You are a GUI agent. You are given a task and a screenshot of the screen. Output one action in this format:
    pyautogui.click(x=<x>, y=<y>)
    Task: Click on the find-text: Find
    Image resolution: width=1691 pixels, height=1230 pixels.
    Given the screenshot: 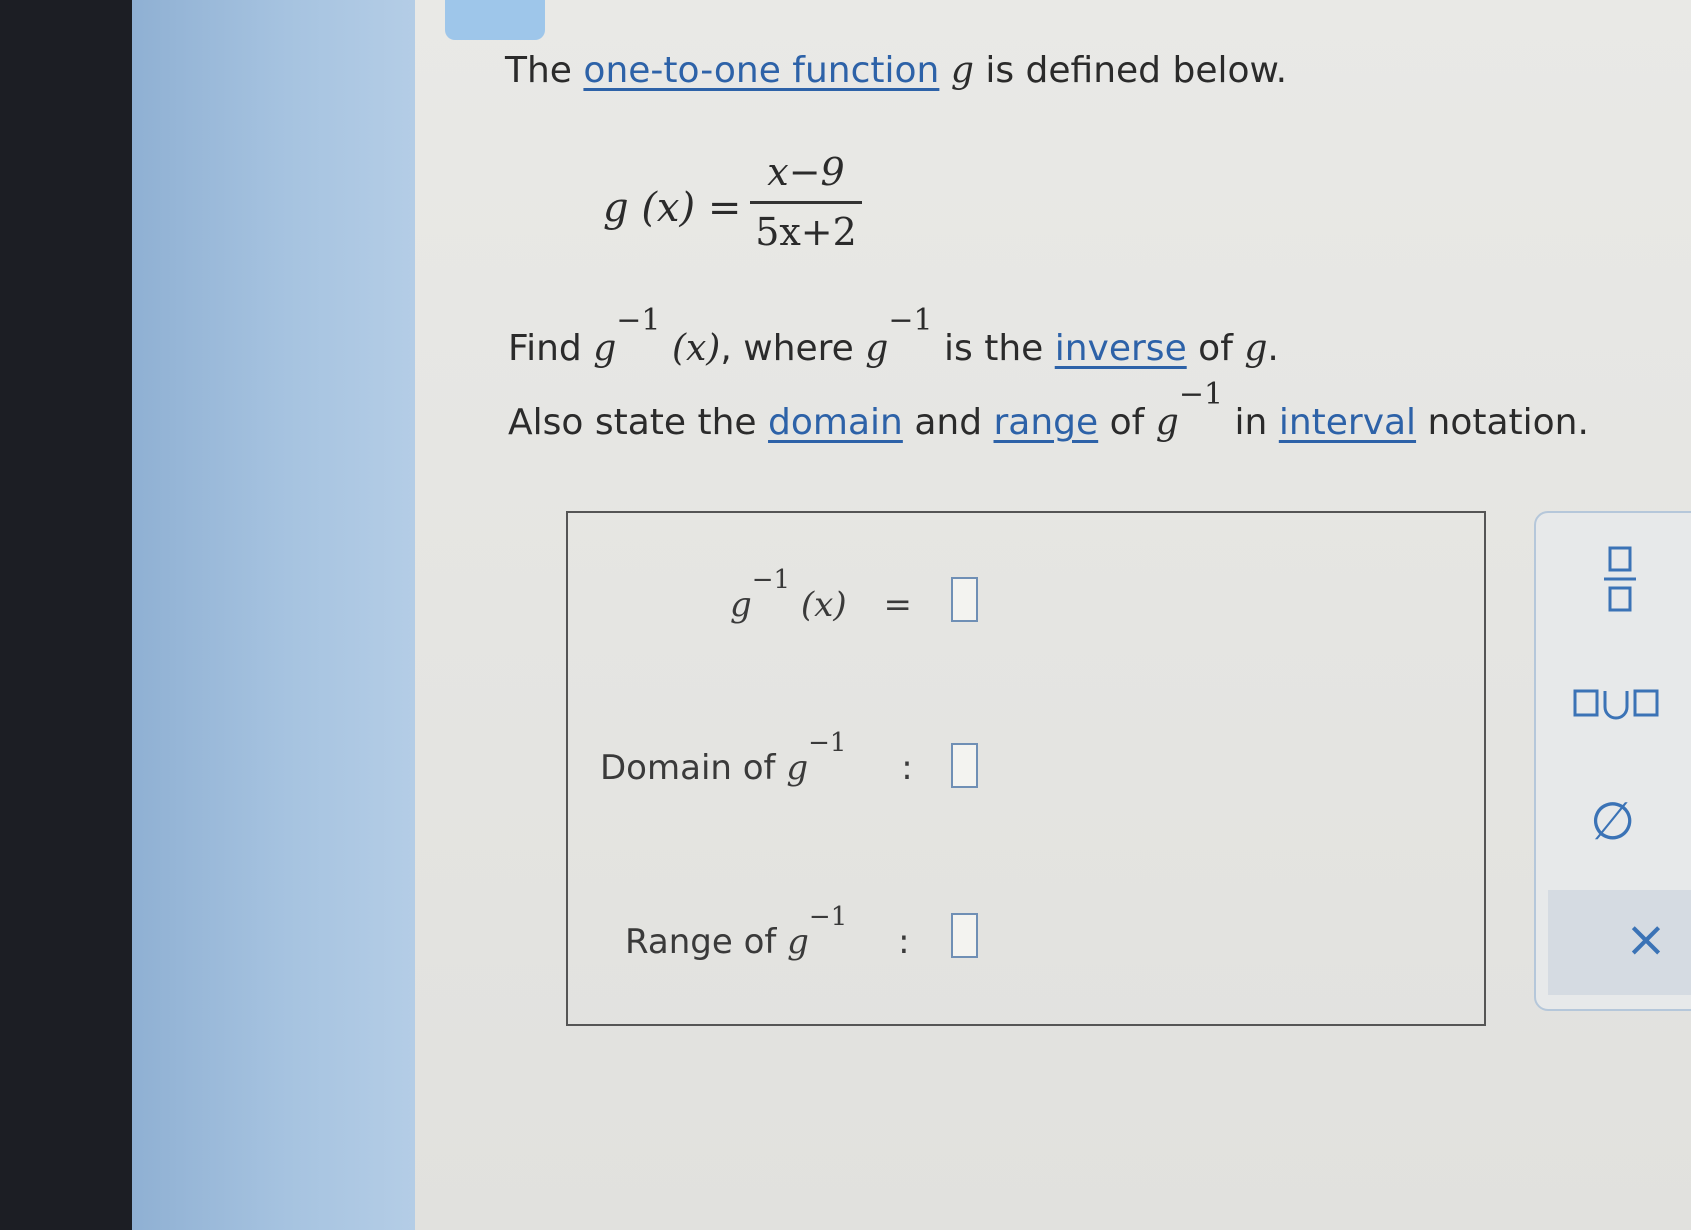 What is the action you would take?
    pyautogui.click(x=545, y=348)
    